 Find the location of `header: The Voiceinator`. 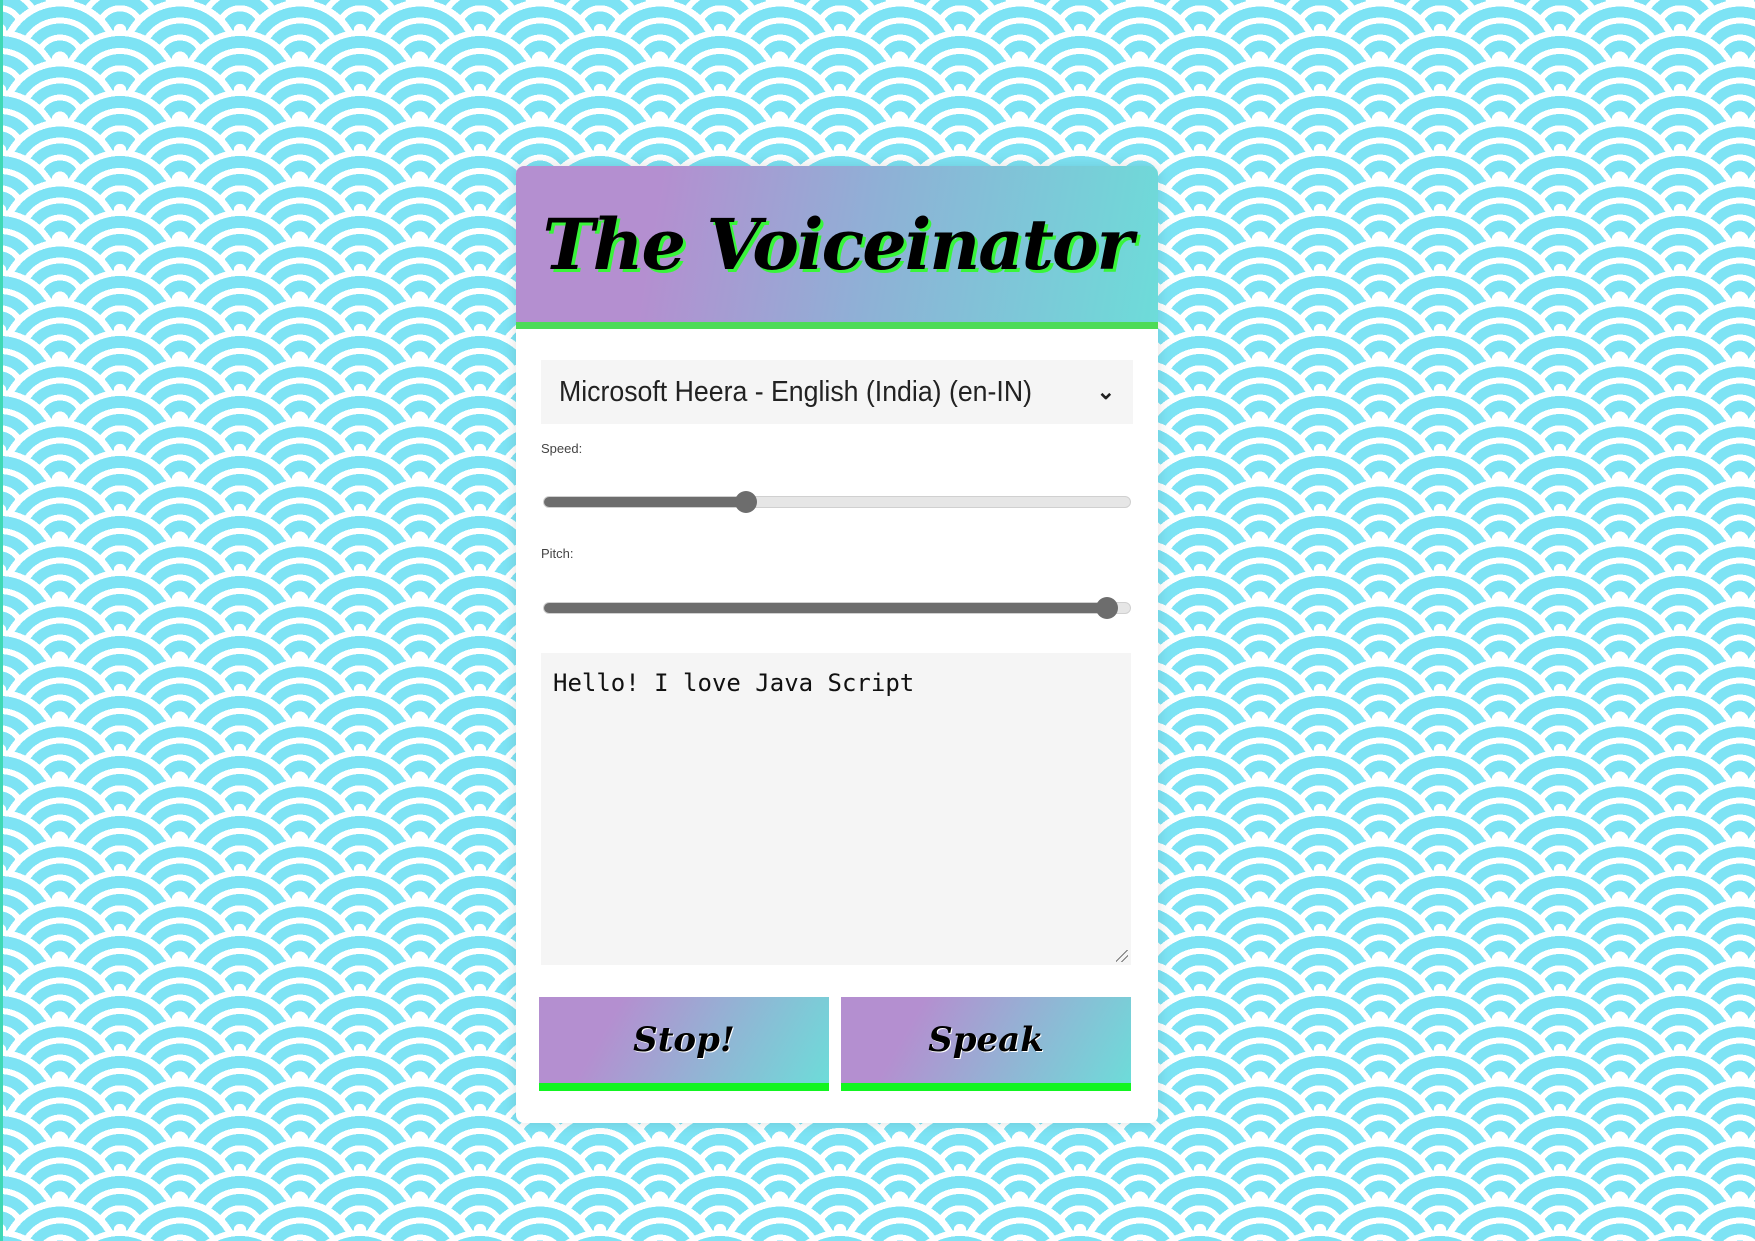

header: The Voiceinator is located at coordinates (837, 247).